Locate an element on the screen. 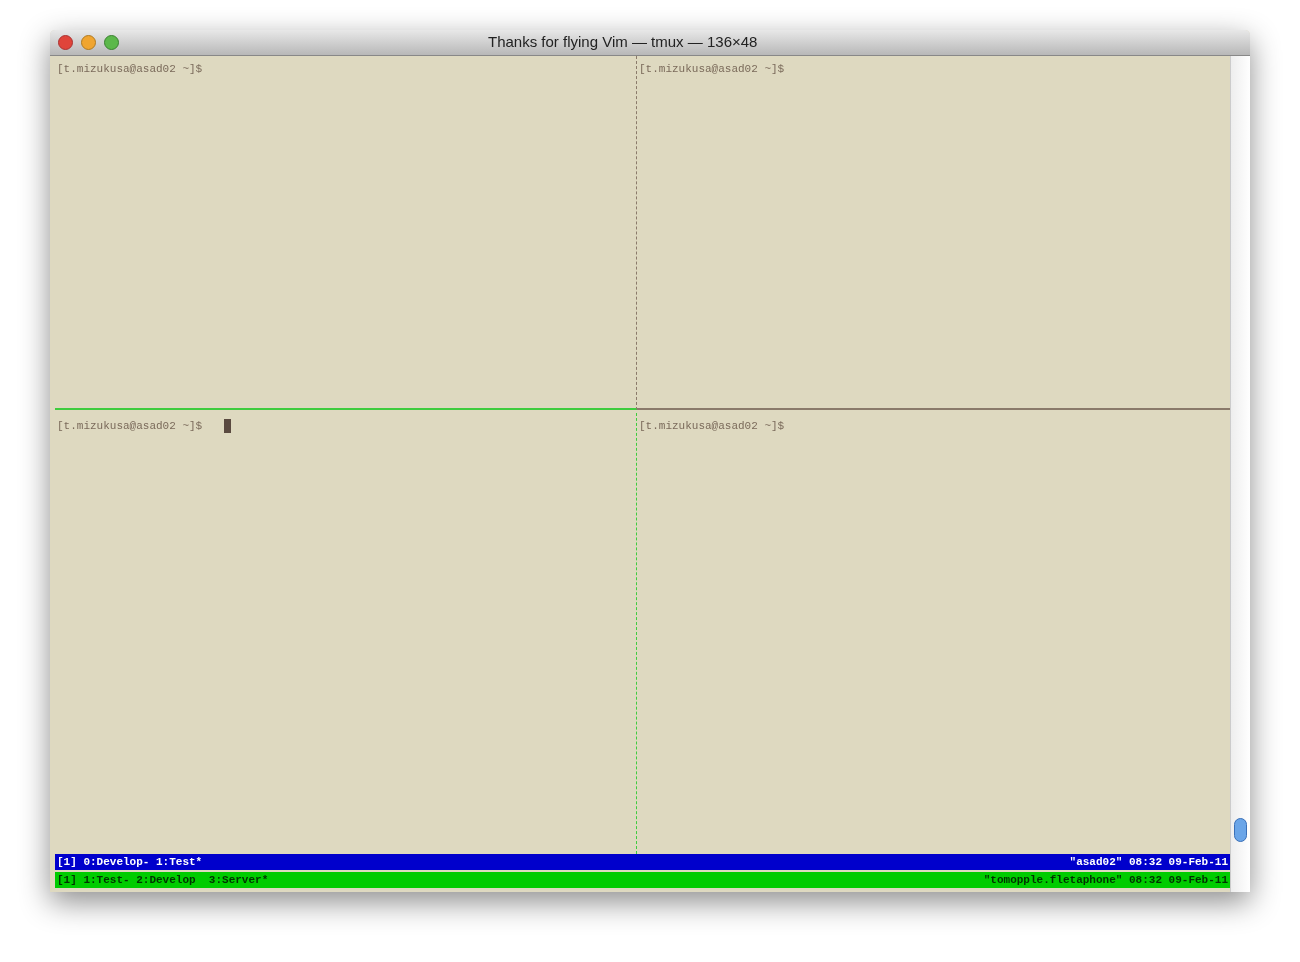 The image size is (1300, 962). text-cursor is located at coordinates (228, 426).